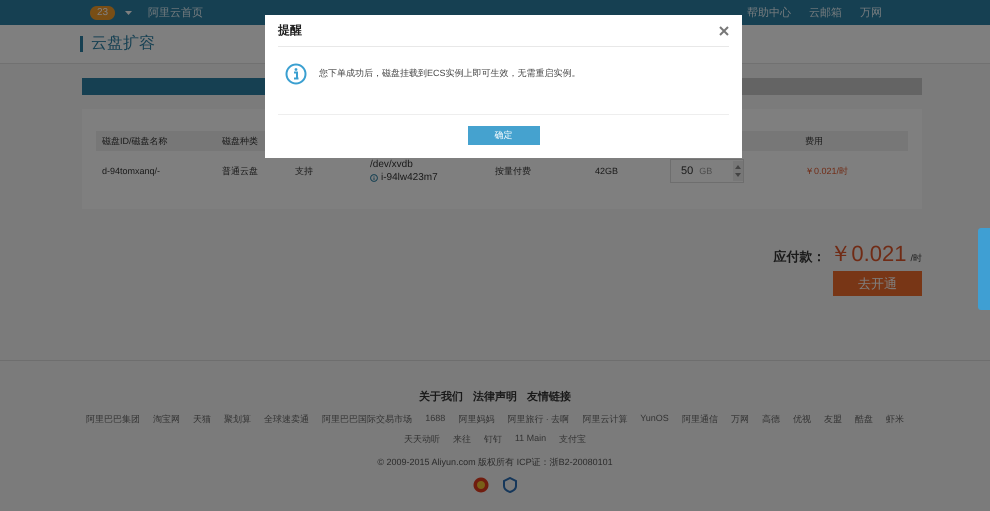 The height and width of the screenshot is (511, 990). I want to click on table-cell-text: 按量付费, so click(513, 171).